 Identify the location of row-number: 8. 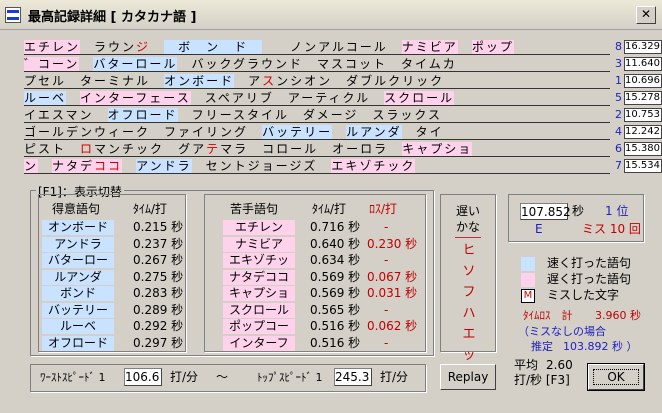
(618, 46).